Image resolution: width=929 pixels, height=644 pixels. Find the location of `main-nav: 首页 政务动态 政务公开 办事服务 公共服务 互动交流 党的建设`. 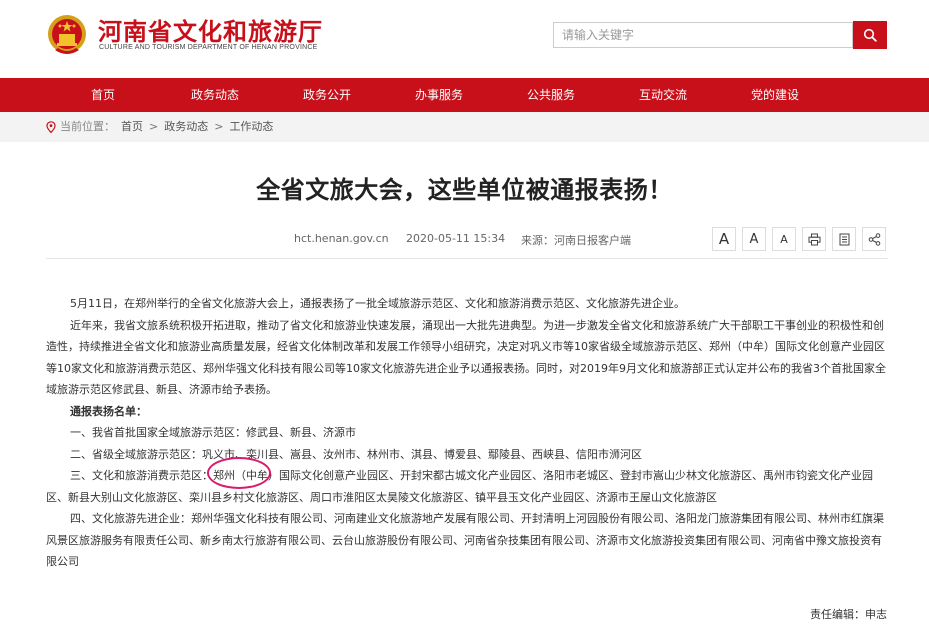

main-nav: 首页 政务动态 政务公开 办事服务 公共服务 互动交流 党的建设 is located at coordinates (464, 95).